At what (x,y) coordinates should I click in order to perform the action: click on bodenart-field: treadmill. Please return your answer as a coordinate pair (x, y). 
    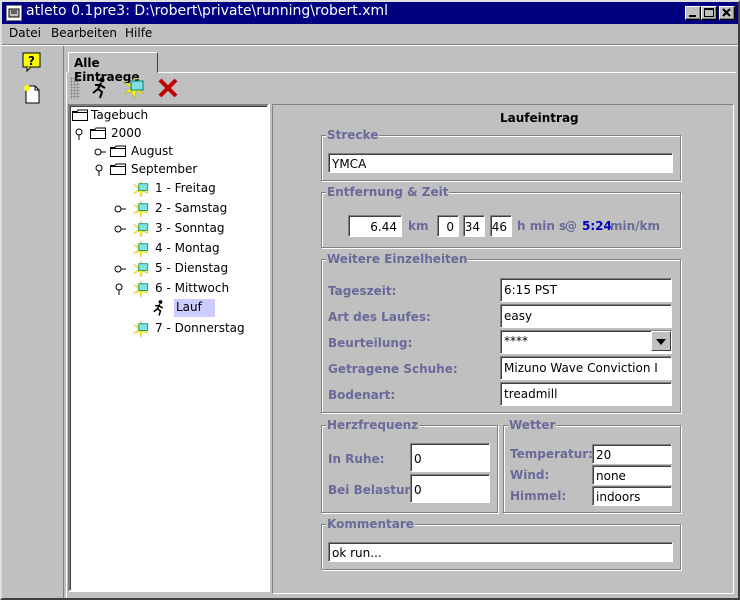
    Looking at the image, I should click on (586, 394).